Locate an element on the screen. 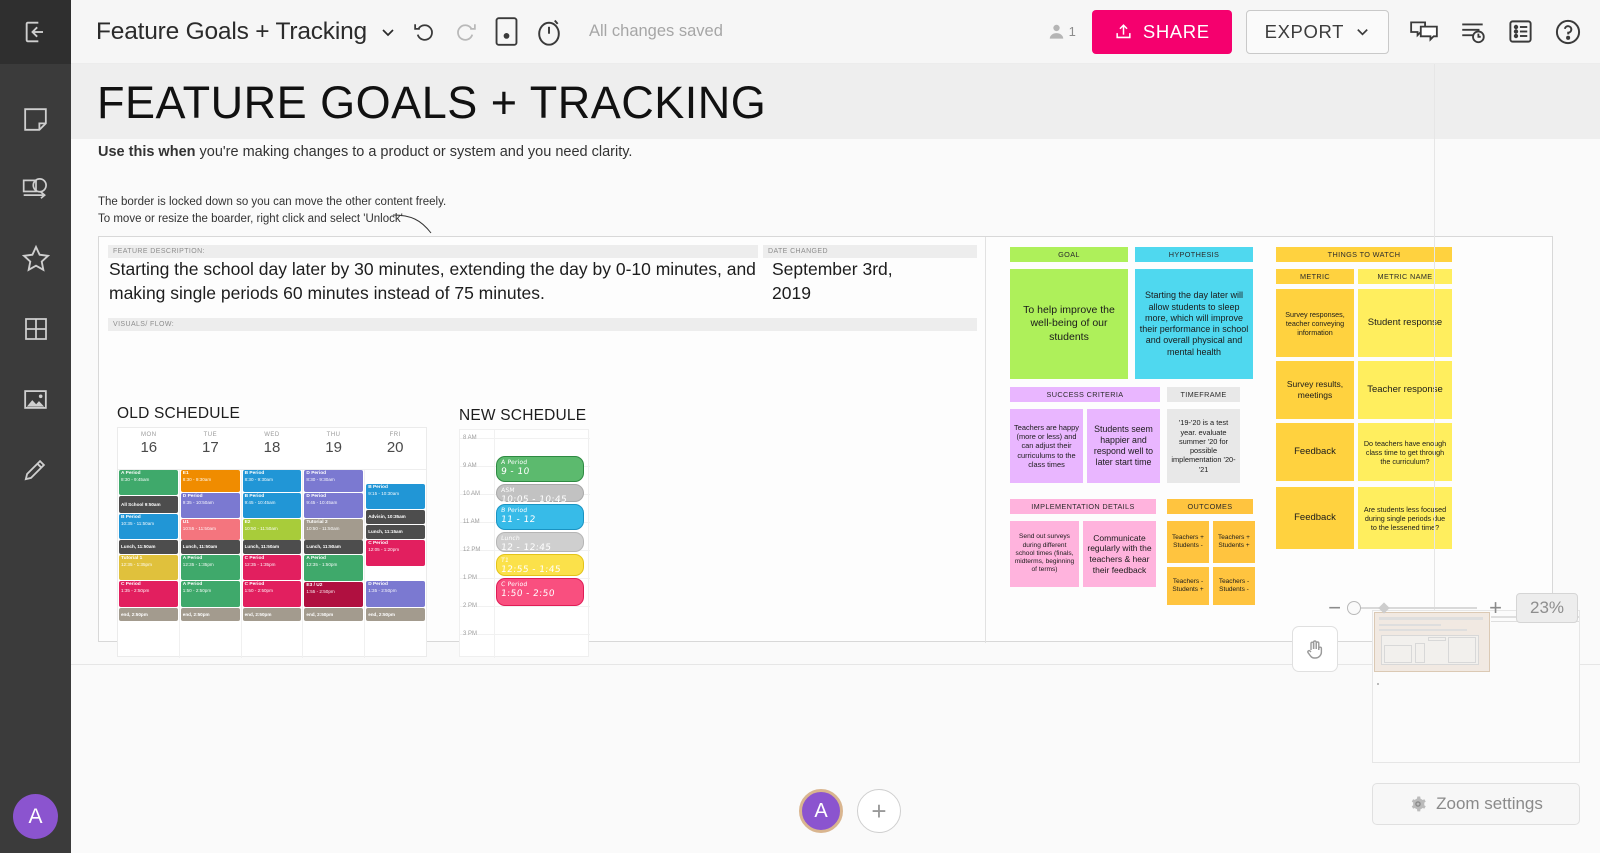 The image size is (1600, 853). document-title: Feature Goals + Tracking is located at coordinates (231, 32).